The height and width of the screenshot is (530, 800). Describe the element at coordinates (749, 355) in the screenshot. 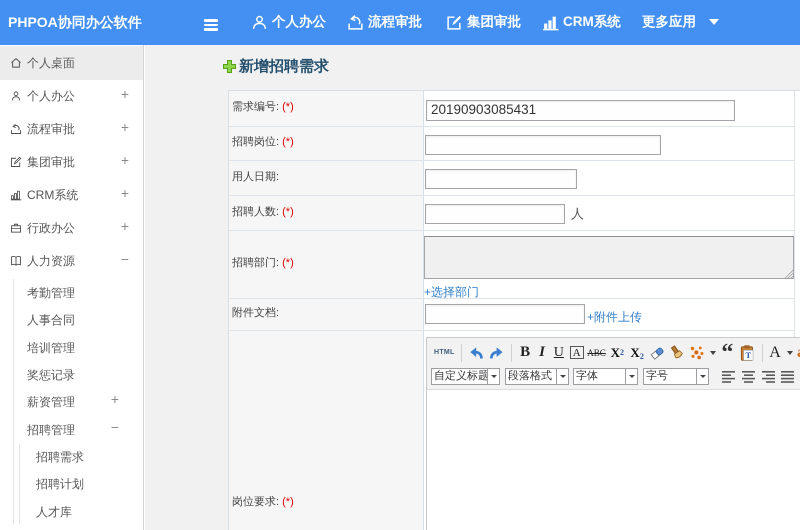

I see `svg-text: T` at that location.